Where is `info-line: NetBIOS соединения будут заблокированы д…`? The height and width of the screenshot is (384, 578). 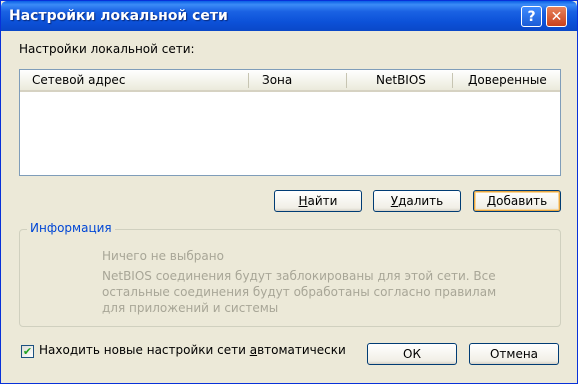
info-line: NetBIOS соединения будут заблокированы д… is located at coordinates (299, 276).